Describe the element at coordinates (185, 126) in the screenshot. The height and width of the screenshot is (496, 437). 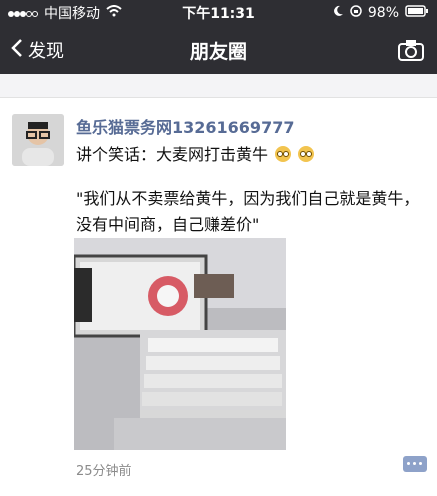
I see `post-username: 鱼乐猫票务网13261669777` at that location.